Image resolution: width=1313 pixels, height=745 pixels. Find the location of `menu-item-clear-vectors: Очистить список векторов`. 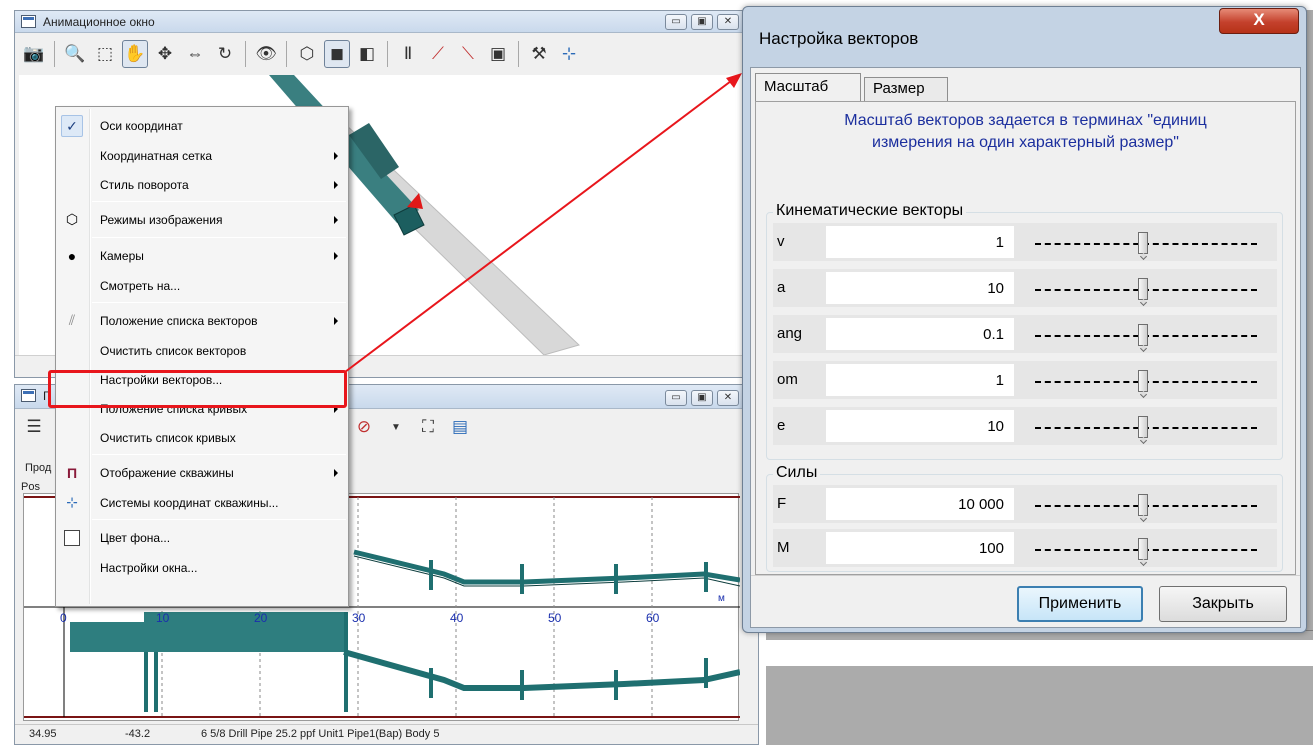

menu-item-clear-vectors: Очистить список векторов is located at coordinates (202, 350).